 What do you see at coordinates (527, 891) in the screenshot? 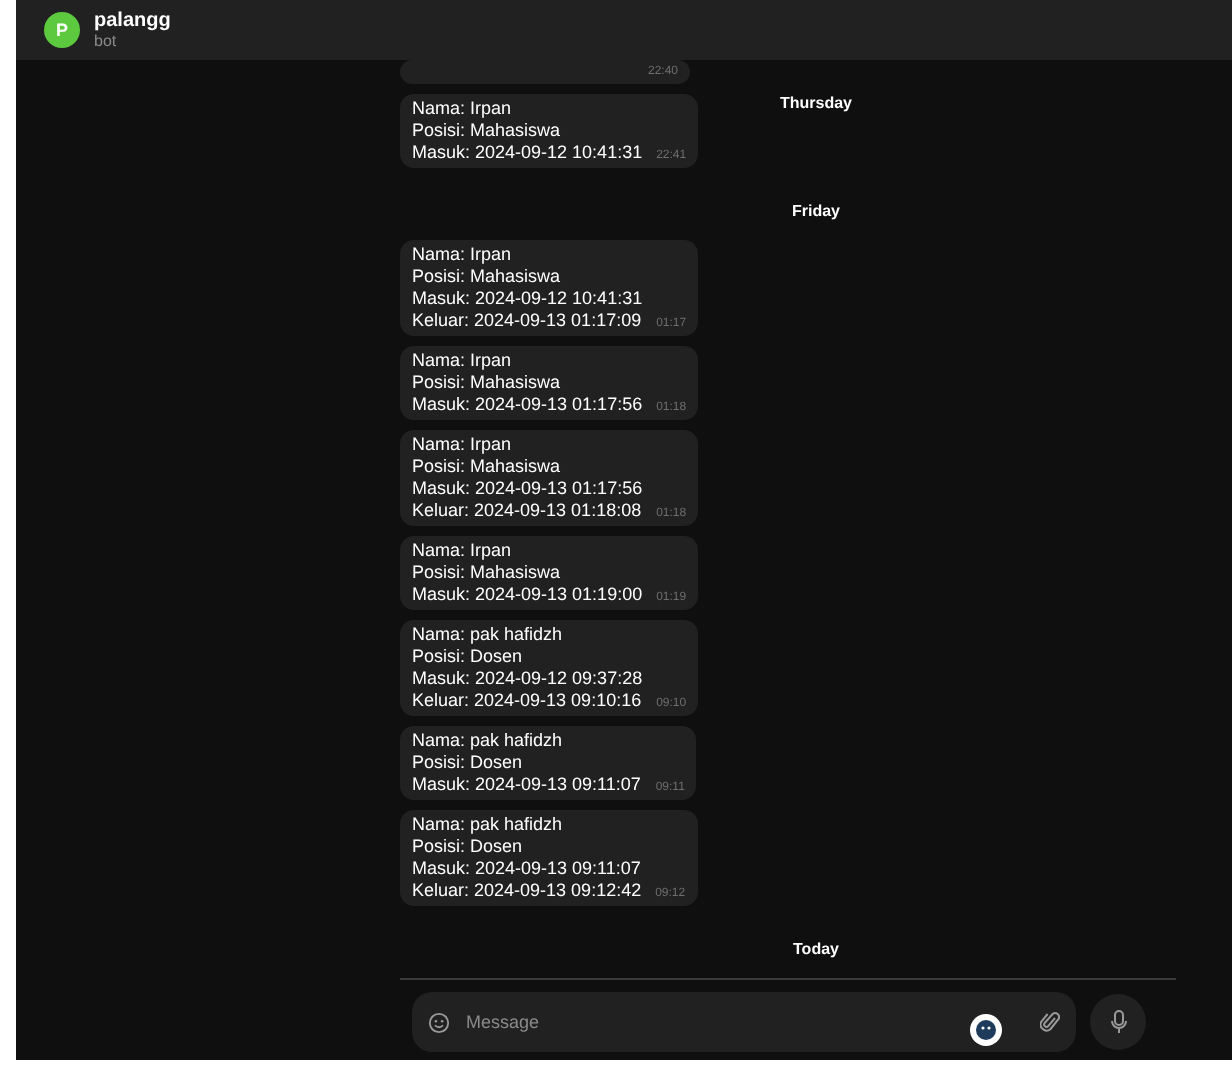
I see `message-line: Keluar: 2024-09-13 09:12:42` at bounding box center [527, 891].